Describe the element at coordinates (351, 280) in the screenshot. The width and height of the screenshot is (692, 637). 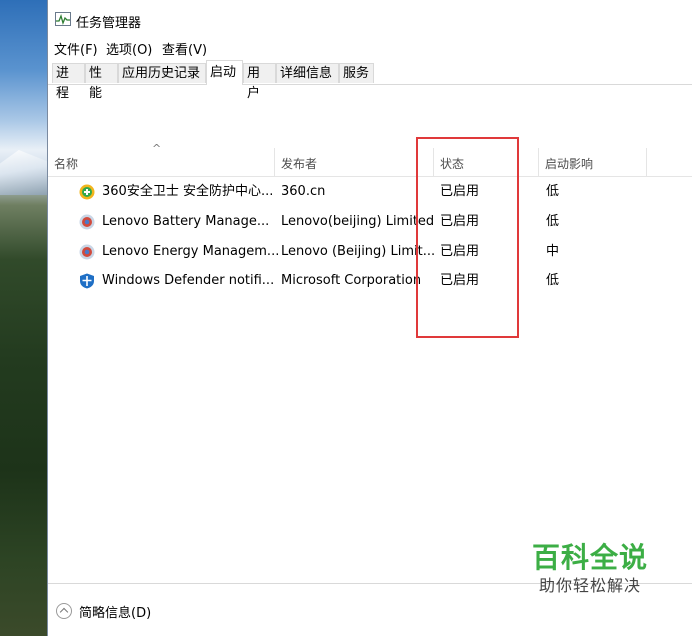
I see `row-publisher: Microsoft Corporation` at that location.